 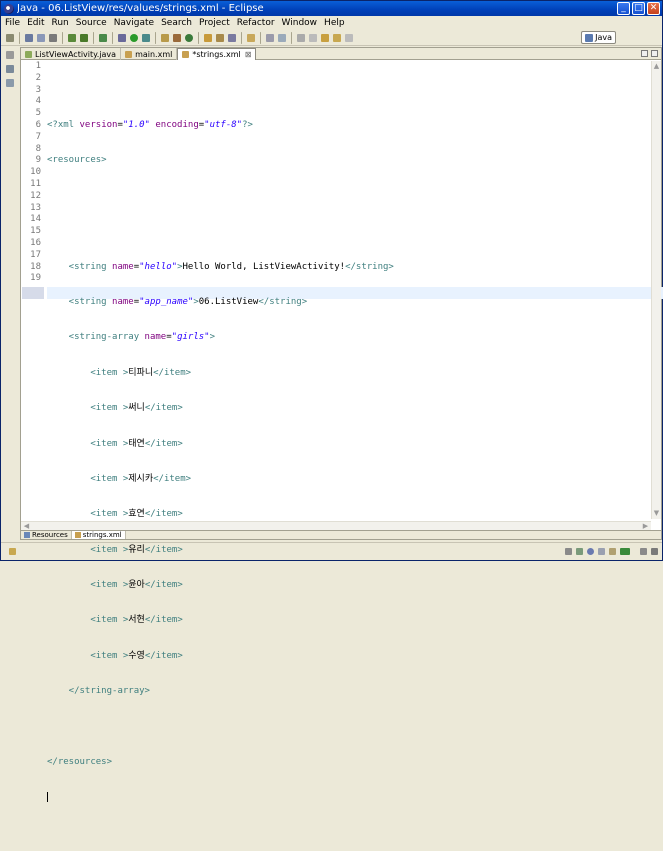 What do you see at coordinates (136, 655) in the screenshot?
I see `item-value: 수영` at bounding box center [136, 655].